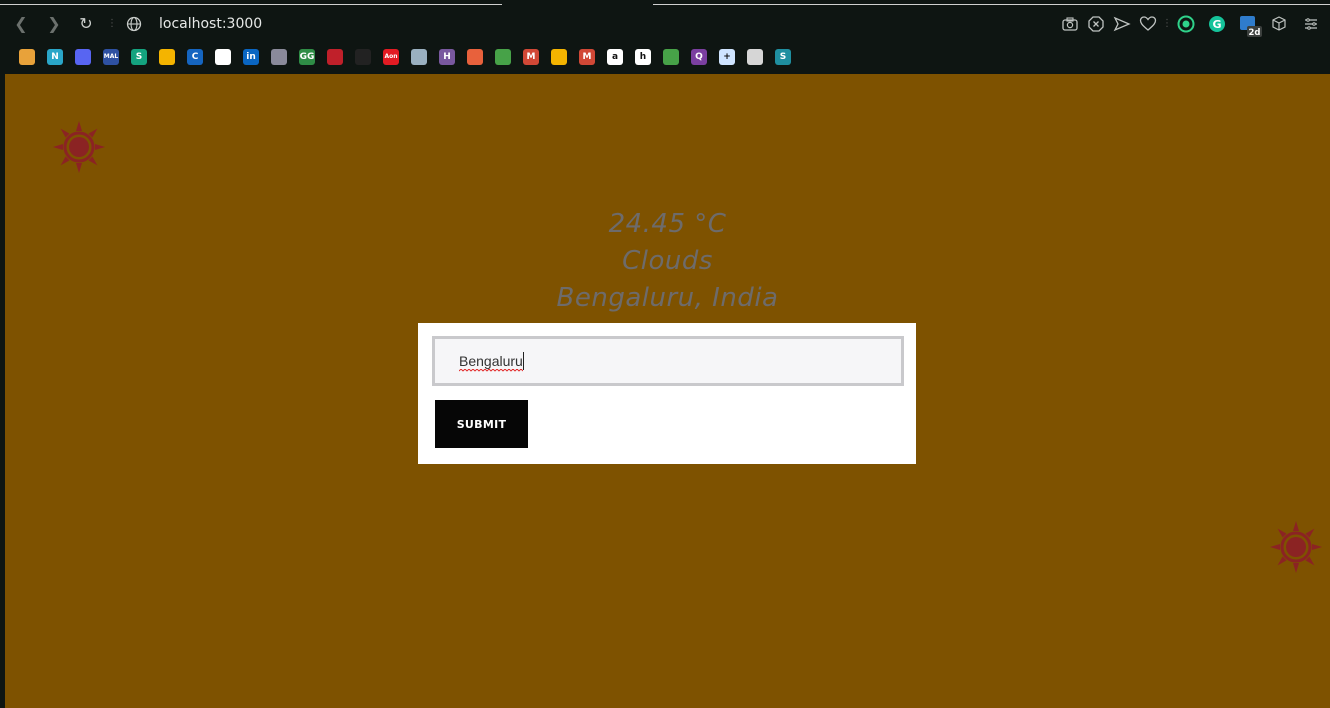 Image resolution: width=1330 pixels, height=708 pixels. I want to click on send-icon, so click(1122, 24).